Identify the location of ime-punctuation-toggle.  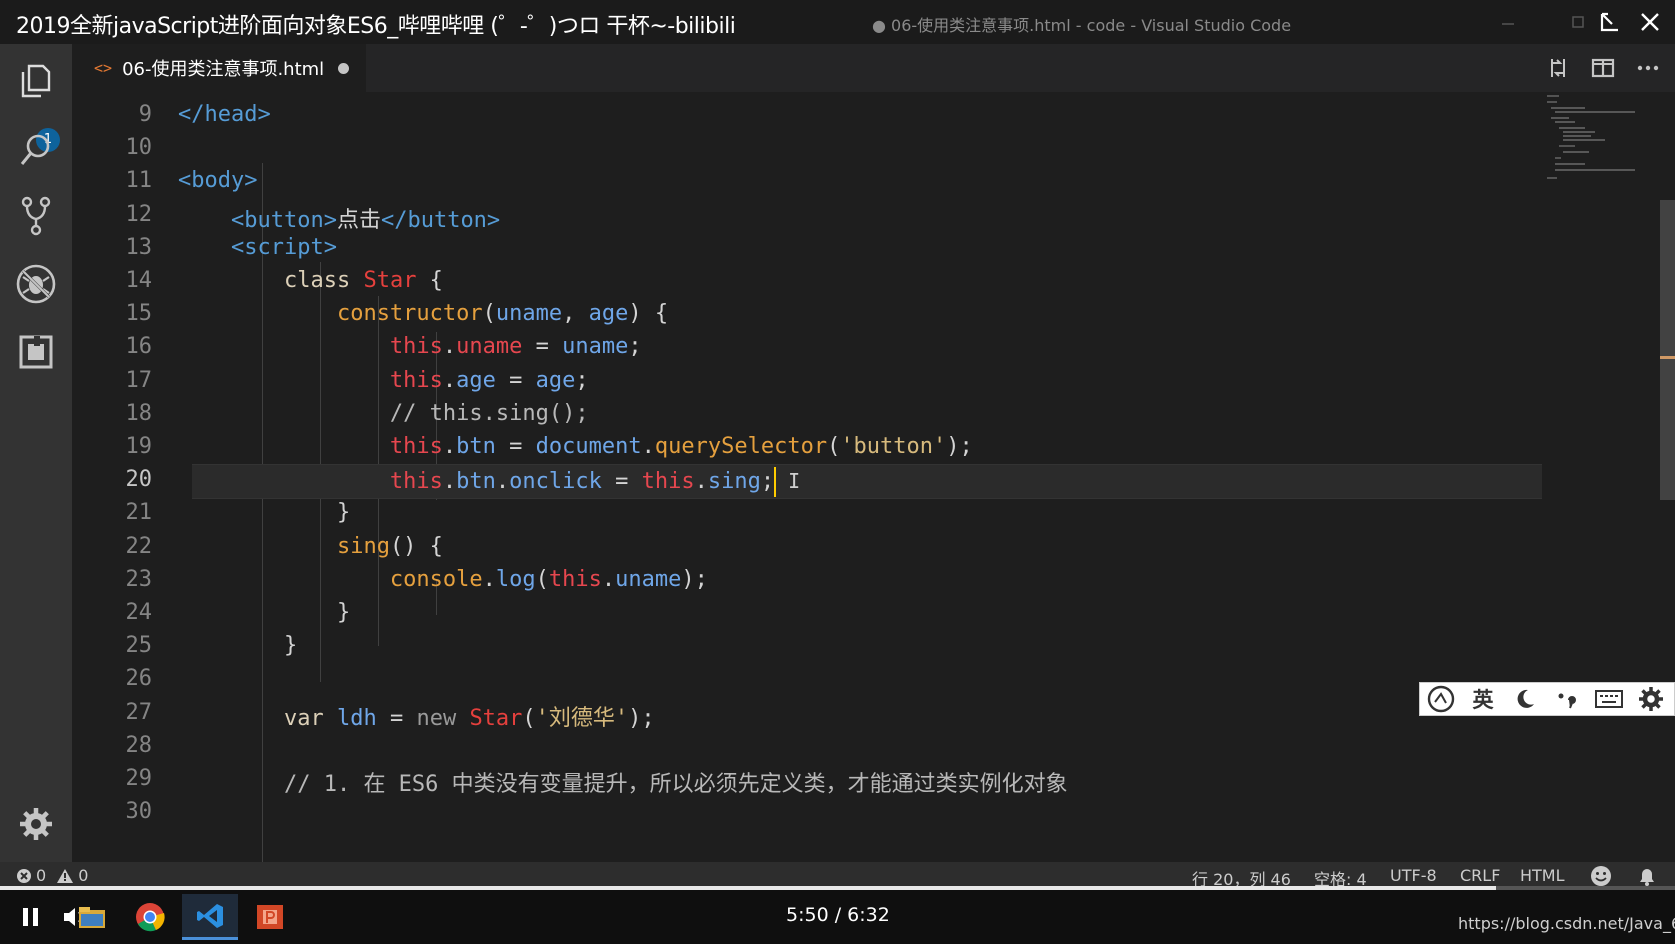
(1567, 699).